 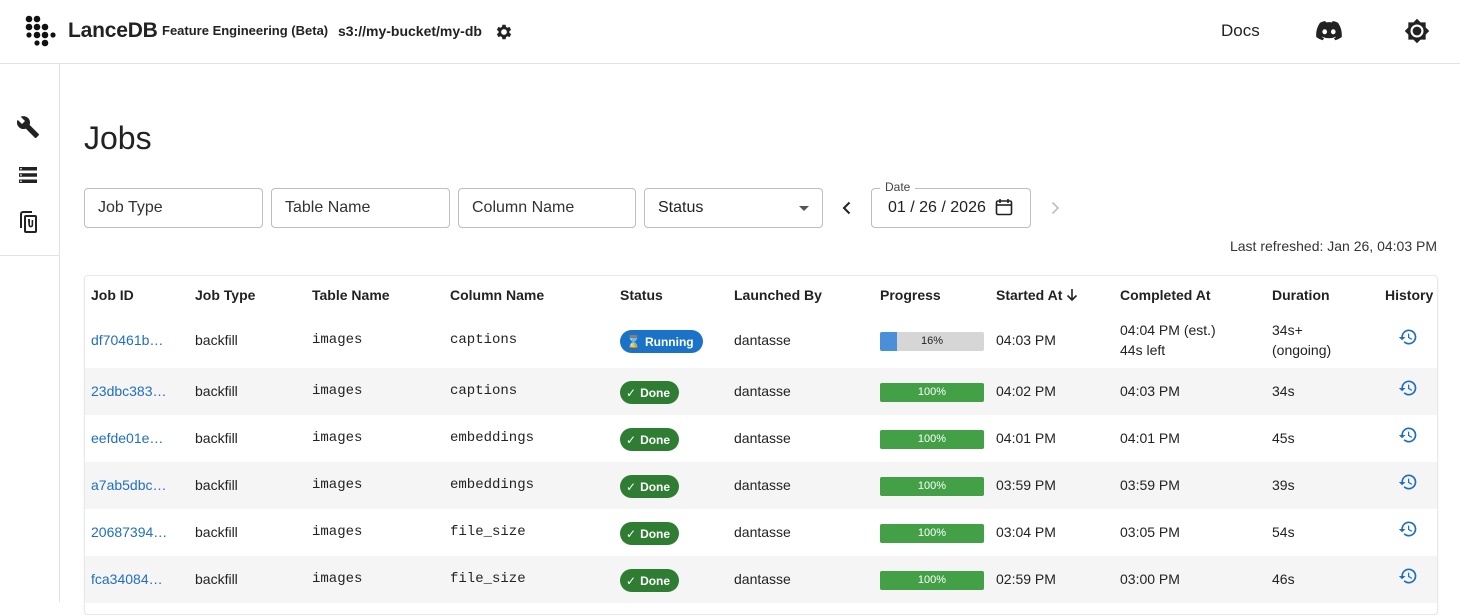 What do you see at coordinates (847, 208) in the screenshot?
I see `chevron-left-icon` at bounding box center [847, 208].